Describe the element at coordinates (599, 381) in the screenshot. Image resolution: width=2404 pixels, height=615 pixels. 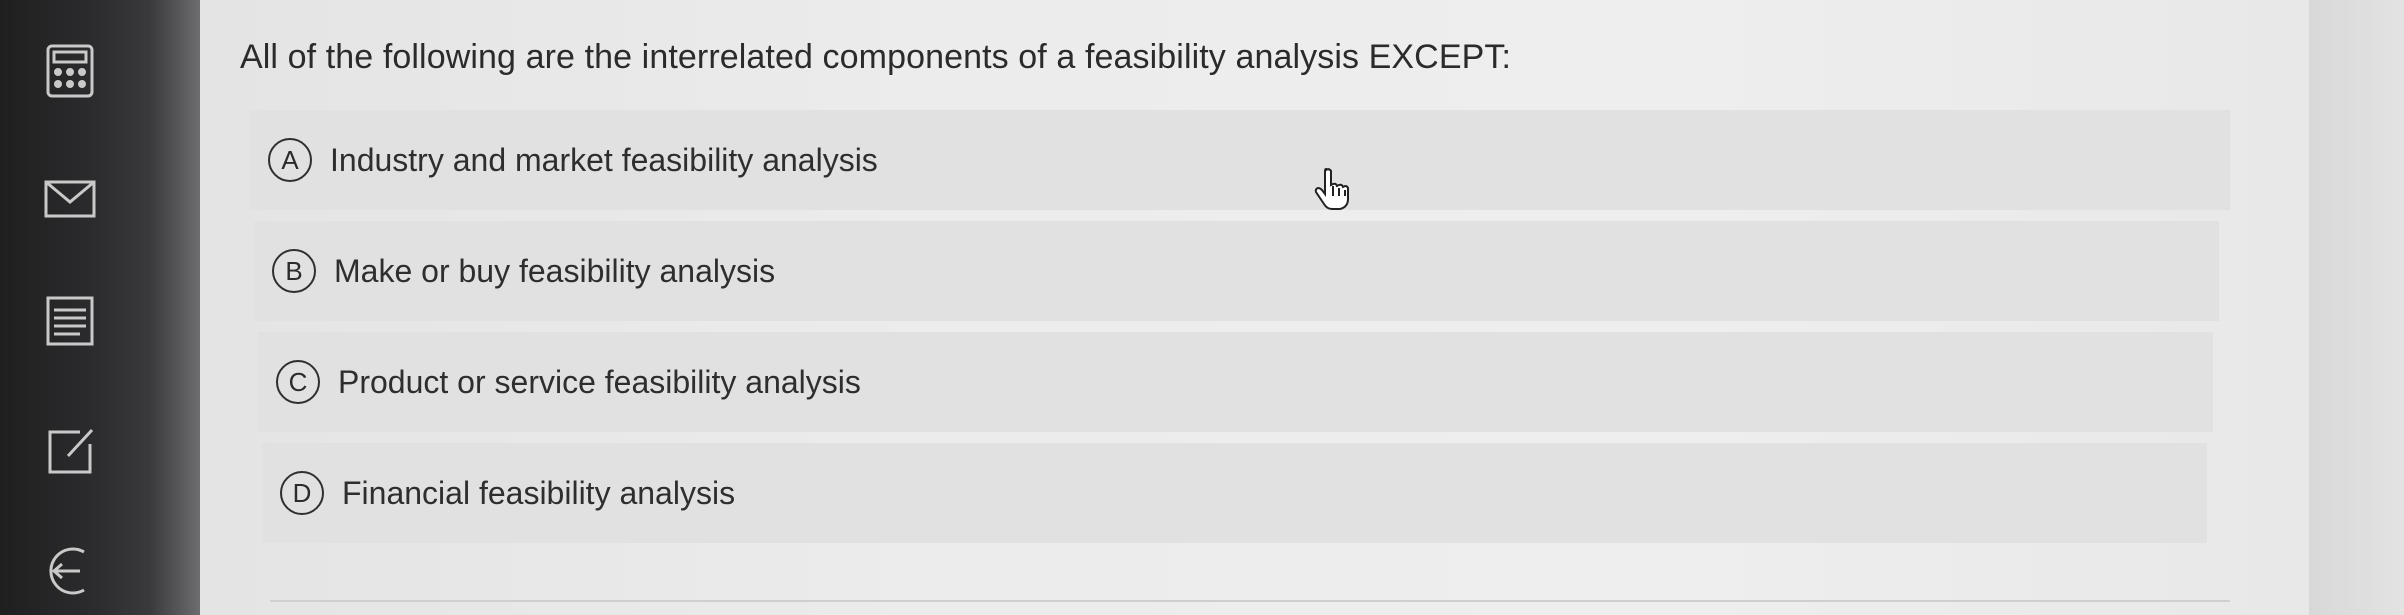
I see `option-c-text: Product or service feasibility analysis` at that location.